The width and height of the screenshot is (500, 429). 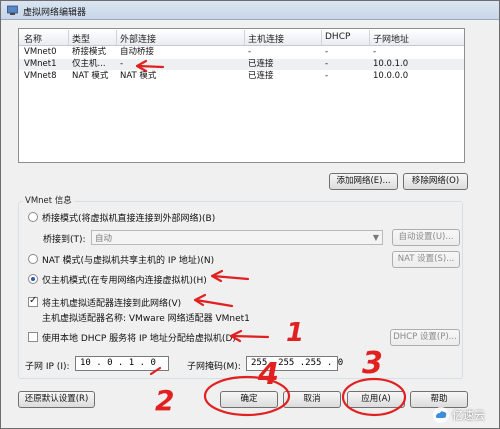 I want to click on col-header-type: 类型, so click(x=81, y=38).